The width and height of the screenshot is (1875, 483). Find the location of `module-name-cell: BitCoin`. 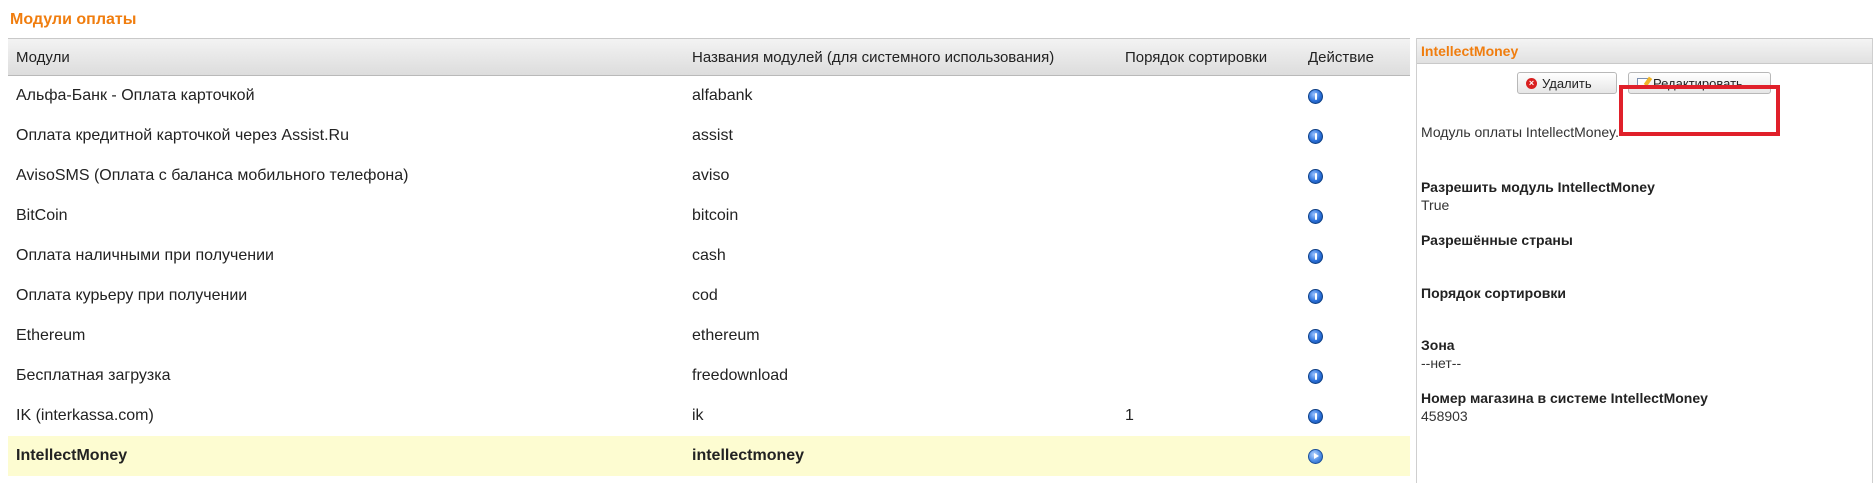

module-name-cell: BitCoin is located at coordinates (42, 215).